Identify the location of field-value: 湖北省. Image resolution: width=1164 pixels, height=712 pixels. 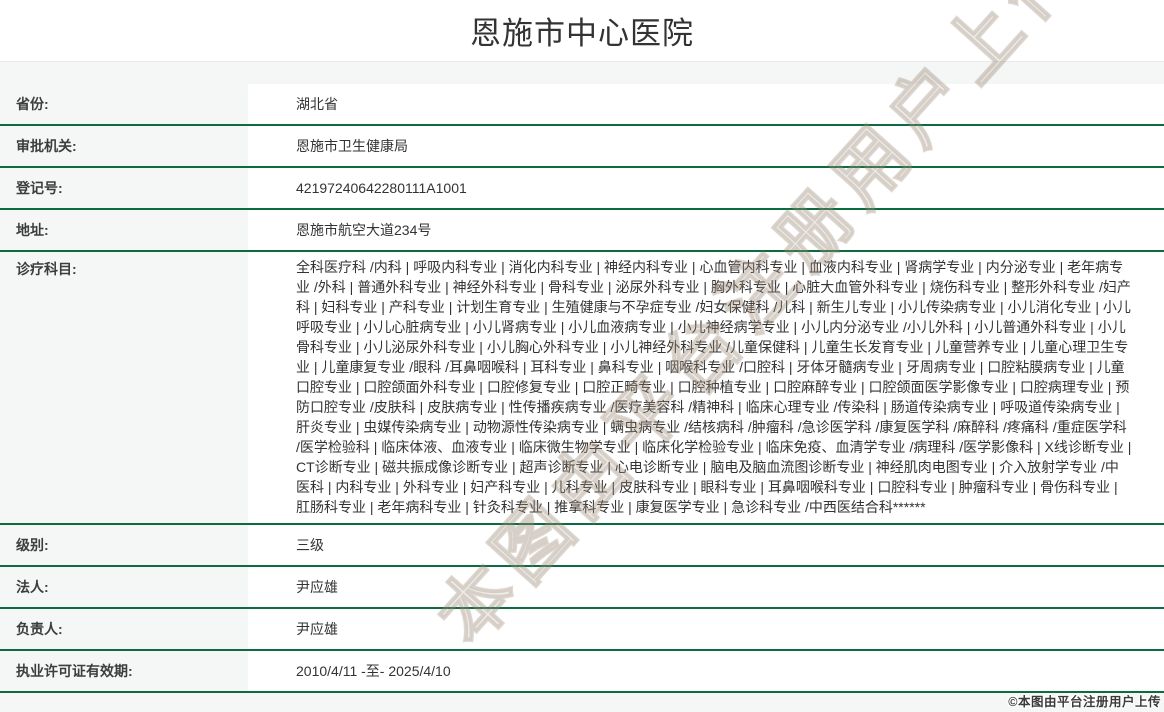
(706, 104).